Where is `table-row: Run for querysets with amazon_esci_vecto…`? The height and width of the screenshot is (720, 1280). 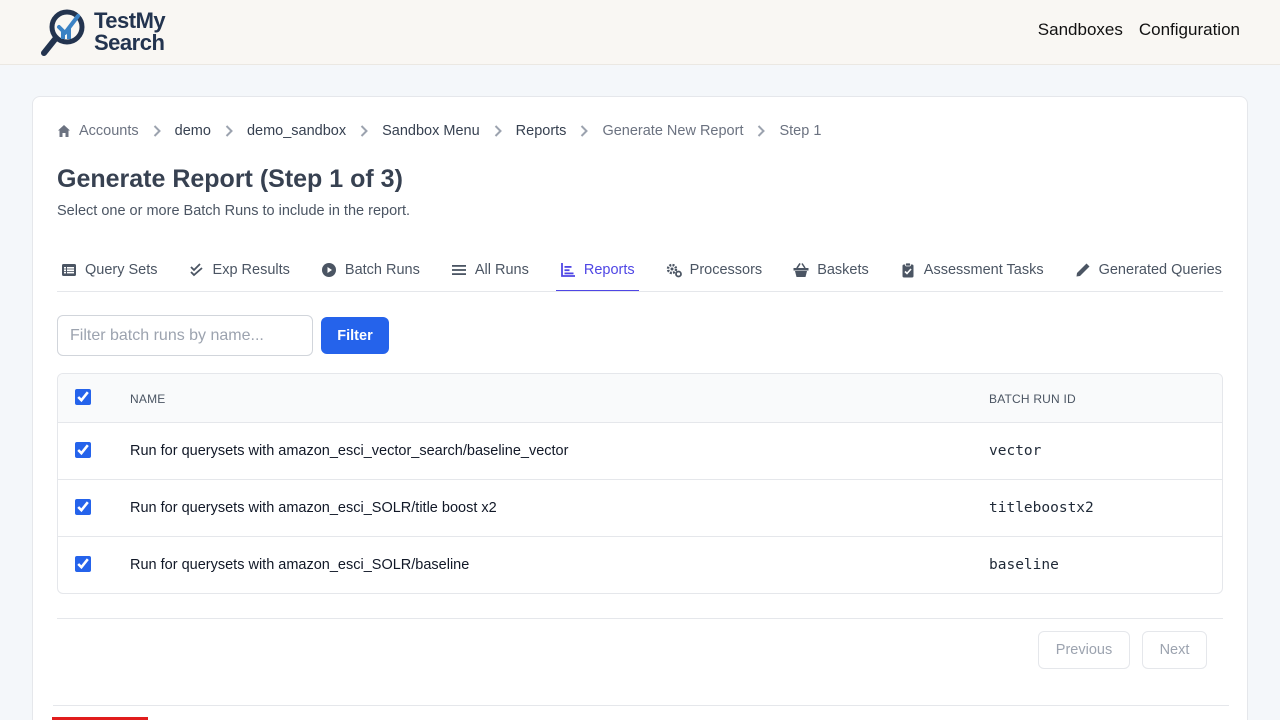 table-row: Run for querysets with amazon_esci_vecto… is located at coordinates (640, 451).